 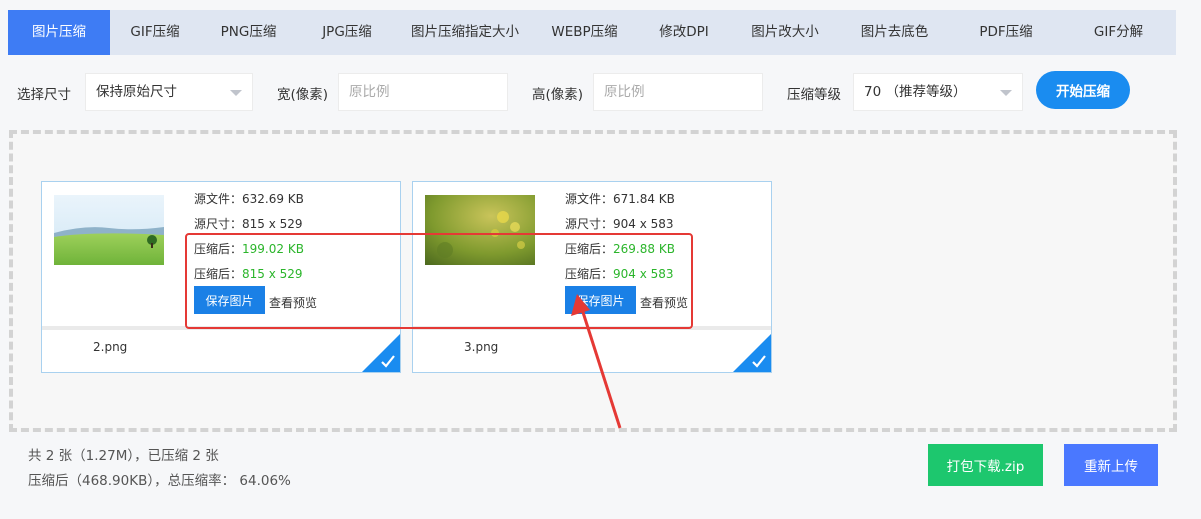 I want to click on level-select: 70 （推荐等级）, so click(x=938, y=92).